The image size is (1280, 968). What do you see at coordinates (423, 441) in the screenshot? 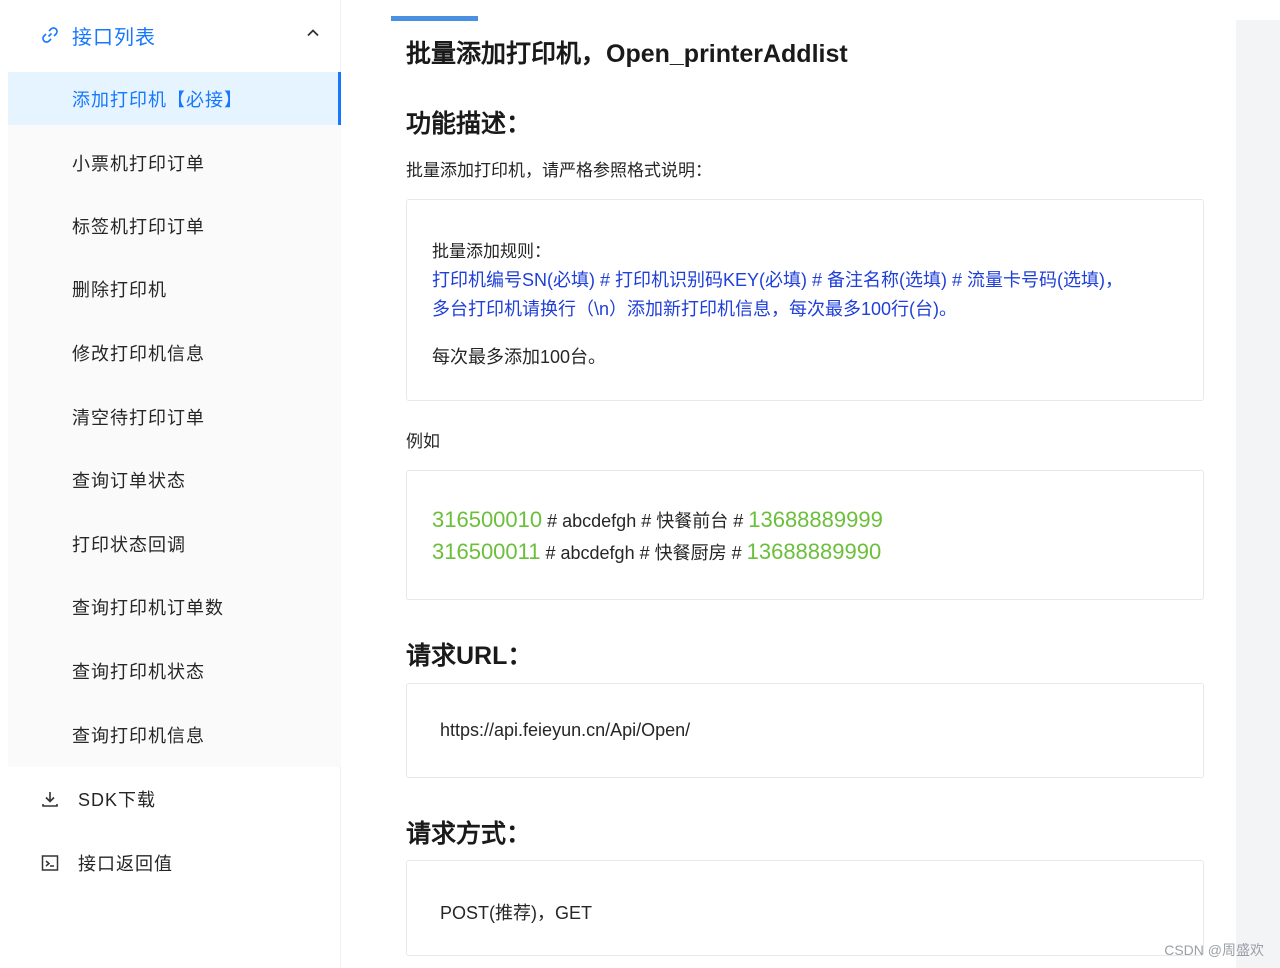
I see `example-label: 例如` at bounding box center [423, 441].